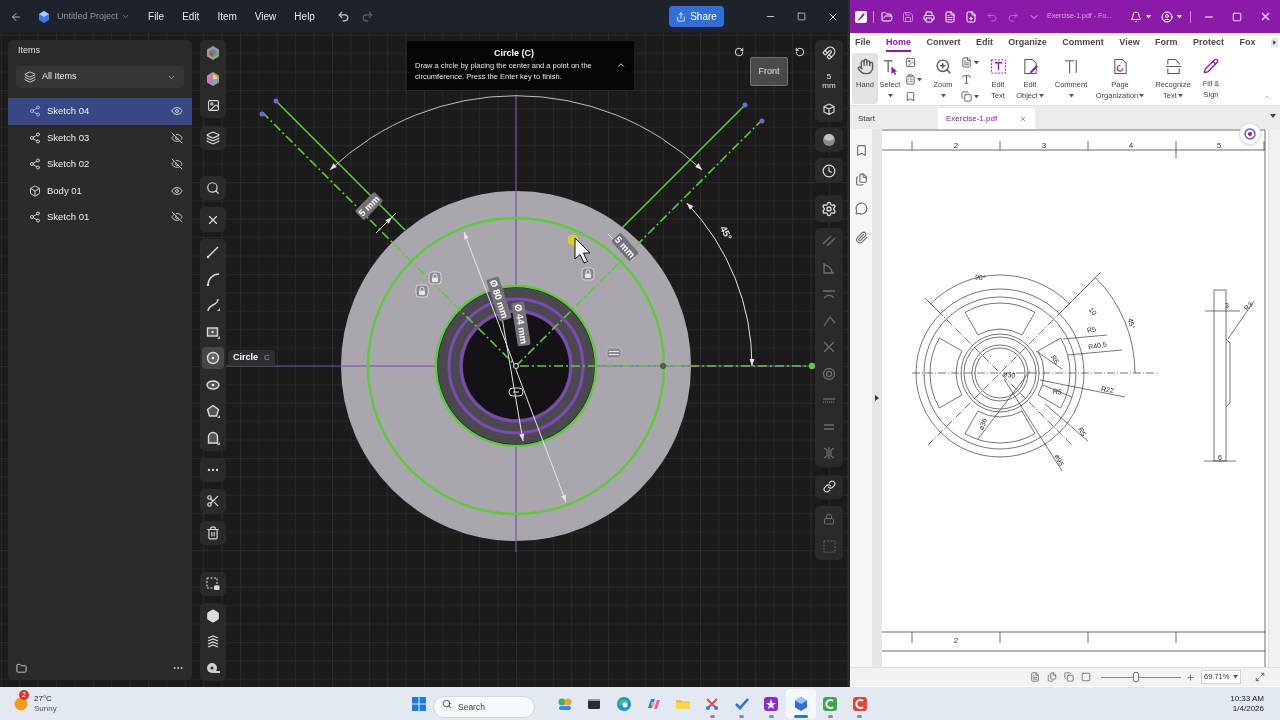 The height and width of the screenshot is (720, 1280). I want to click on copy-icon, so click(966, 96).